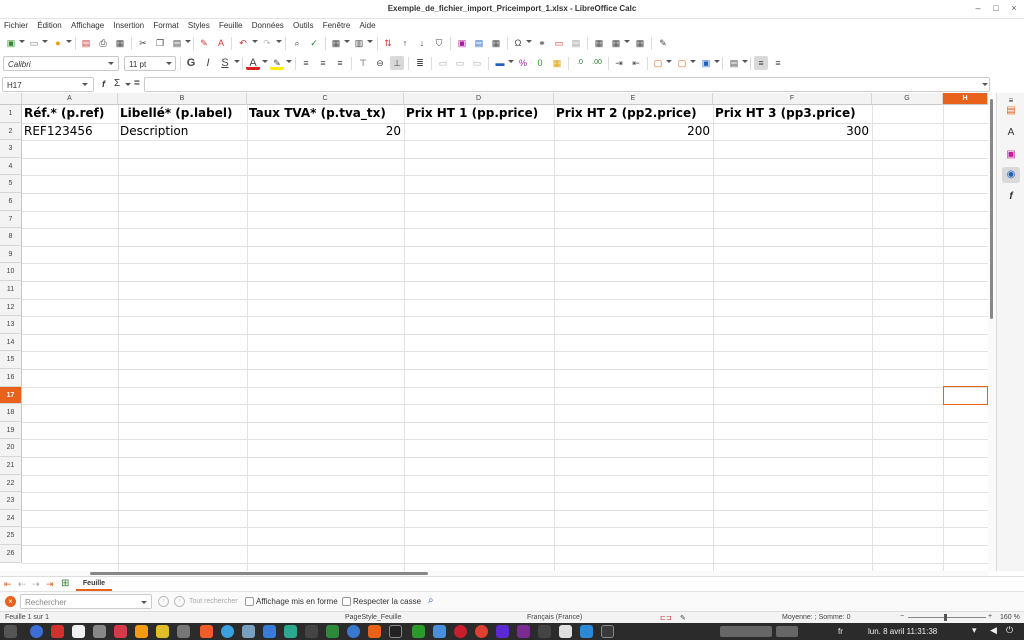 The height and width of the screenshot is (640, 1024). Describe the element at coordinates (666, 618) in the screenshot. I see `selection-mode-icon: ⊏⊐` at that location.